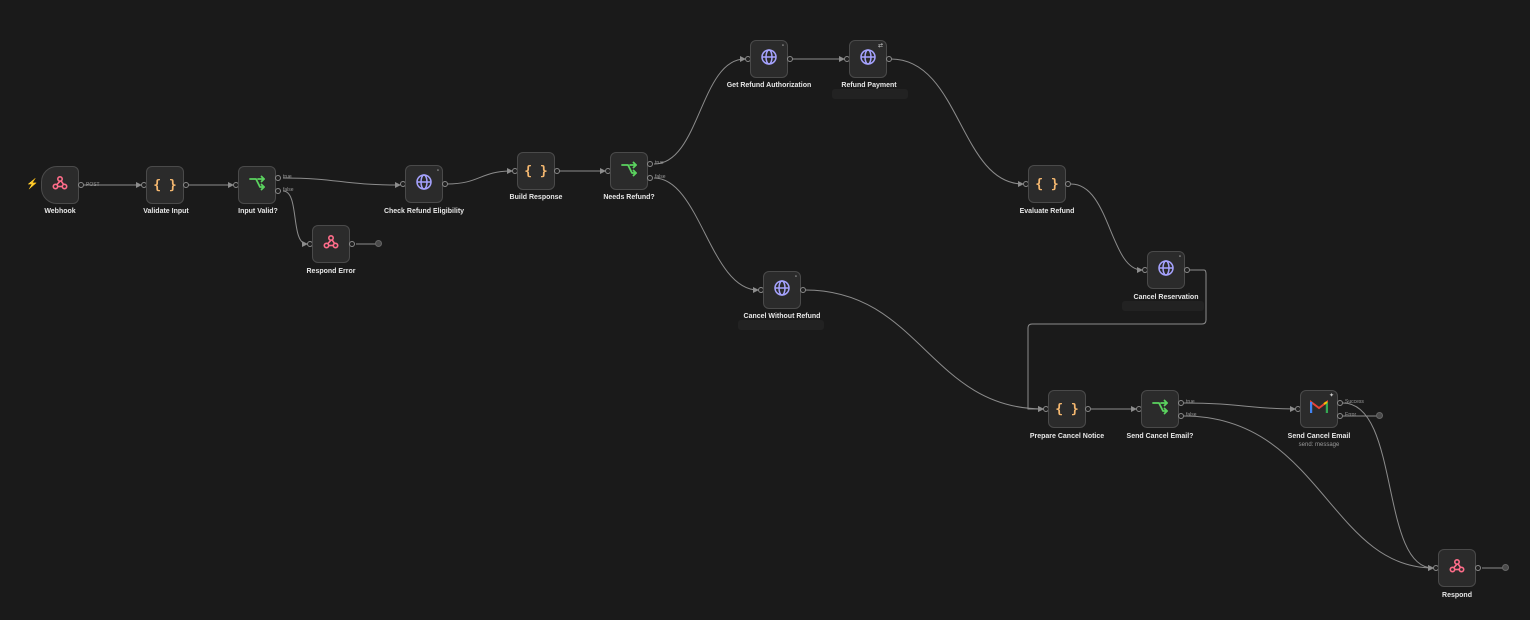  What do you see at coordinates (957, 122) in the screenshot?
I see `edge-refund-evaluate` at bounding box center [957, 122].